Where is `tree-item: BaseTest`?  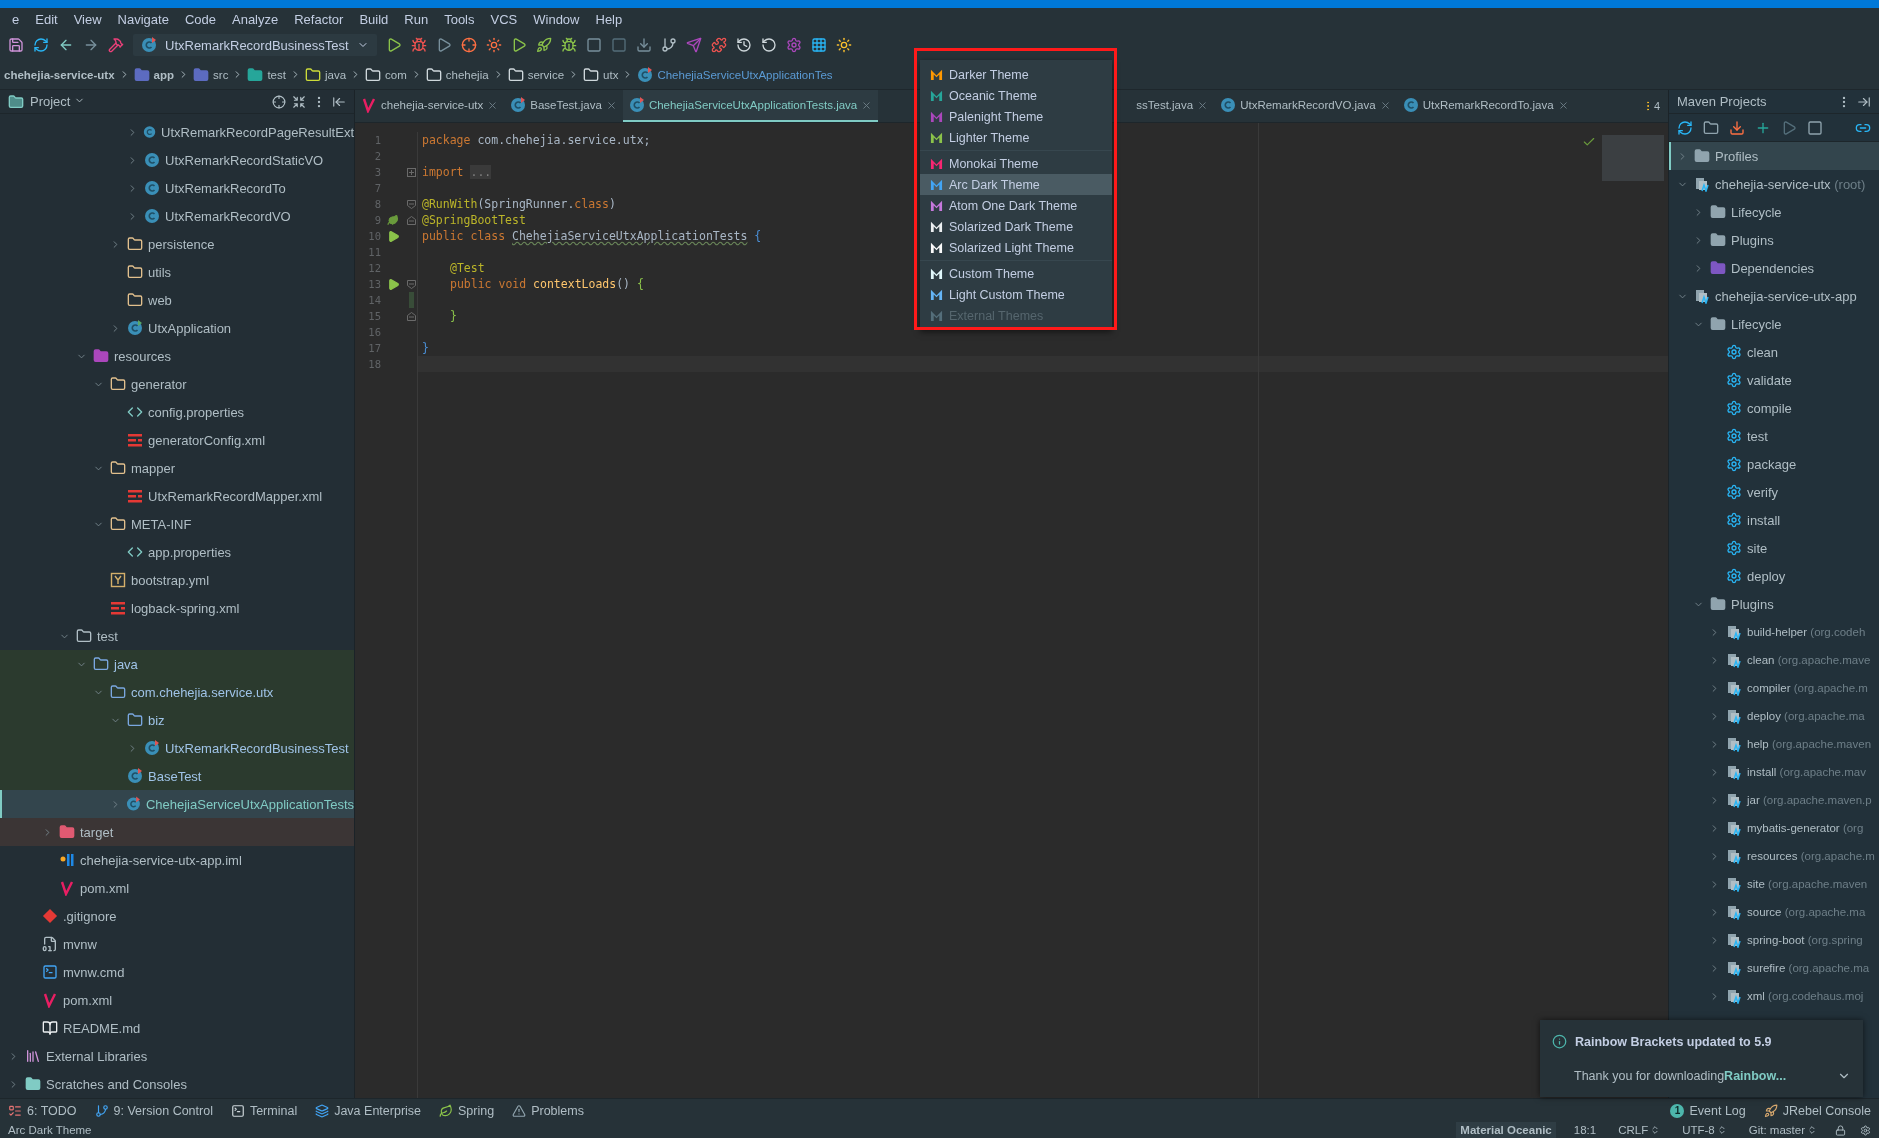 tree-item: BaseTest is located at coordinates (177, 776).